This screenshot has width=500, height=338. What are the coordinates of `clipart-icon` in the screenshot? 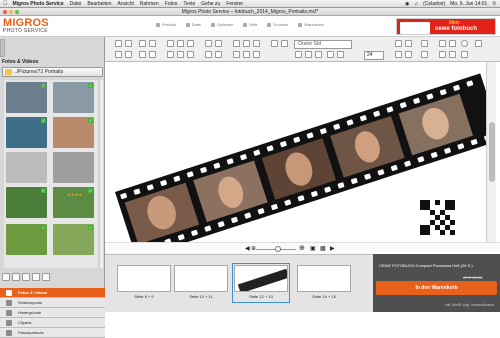 It's located at (142, 54).